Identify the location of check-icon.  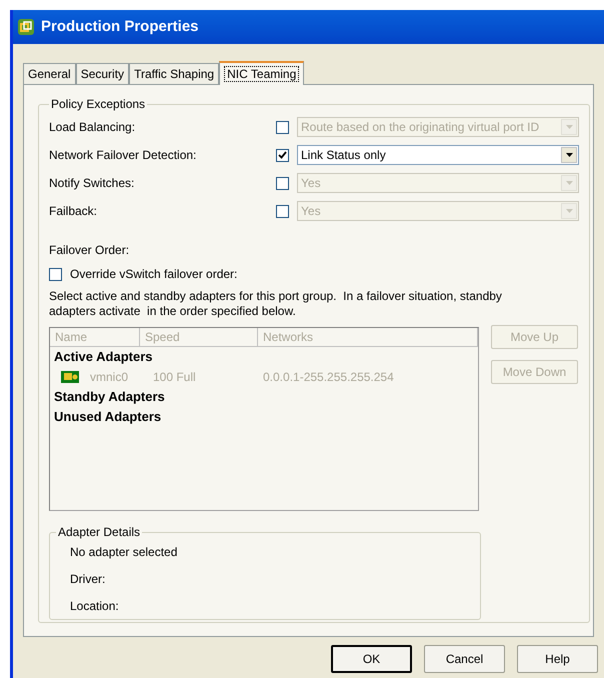
(282, 155).